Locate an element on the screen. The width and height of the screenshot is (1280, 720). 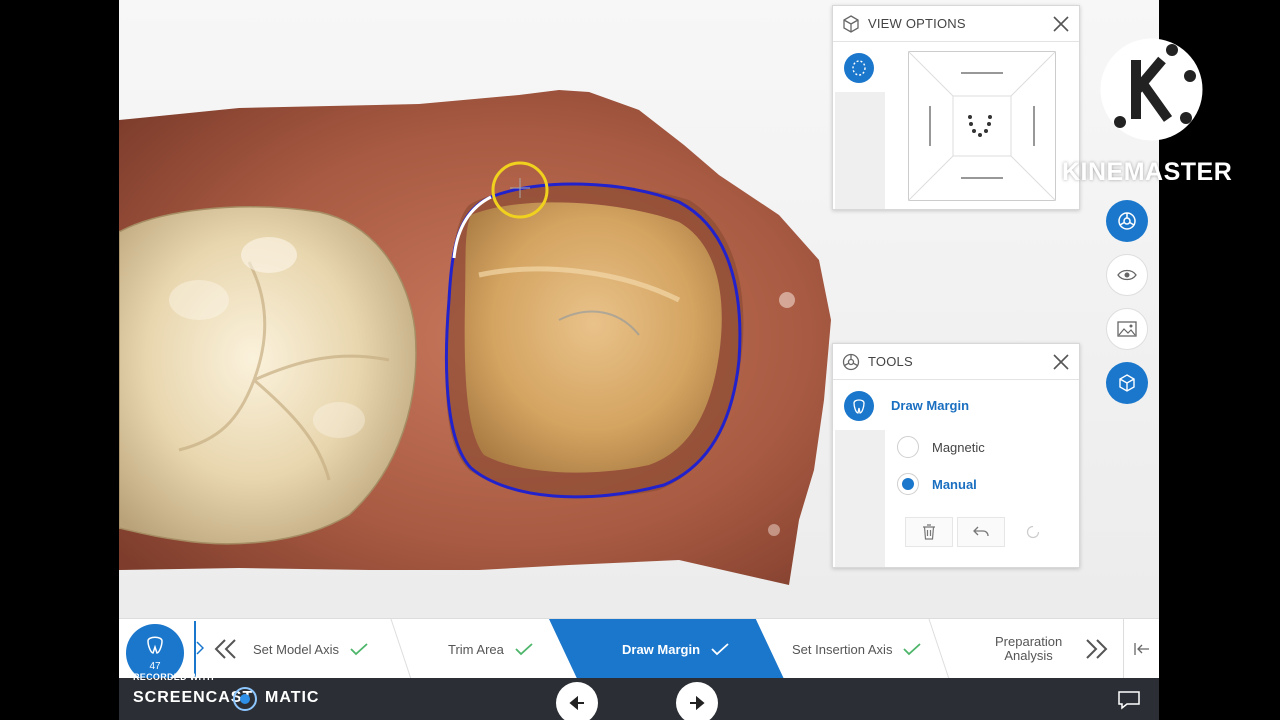
view-options-sidebar is located at coordinates (860, 150).